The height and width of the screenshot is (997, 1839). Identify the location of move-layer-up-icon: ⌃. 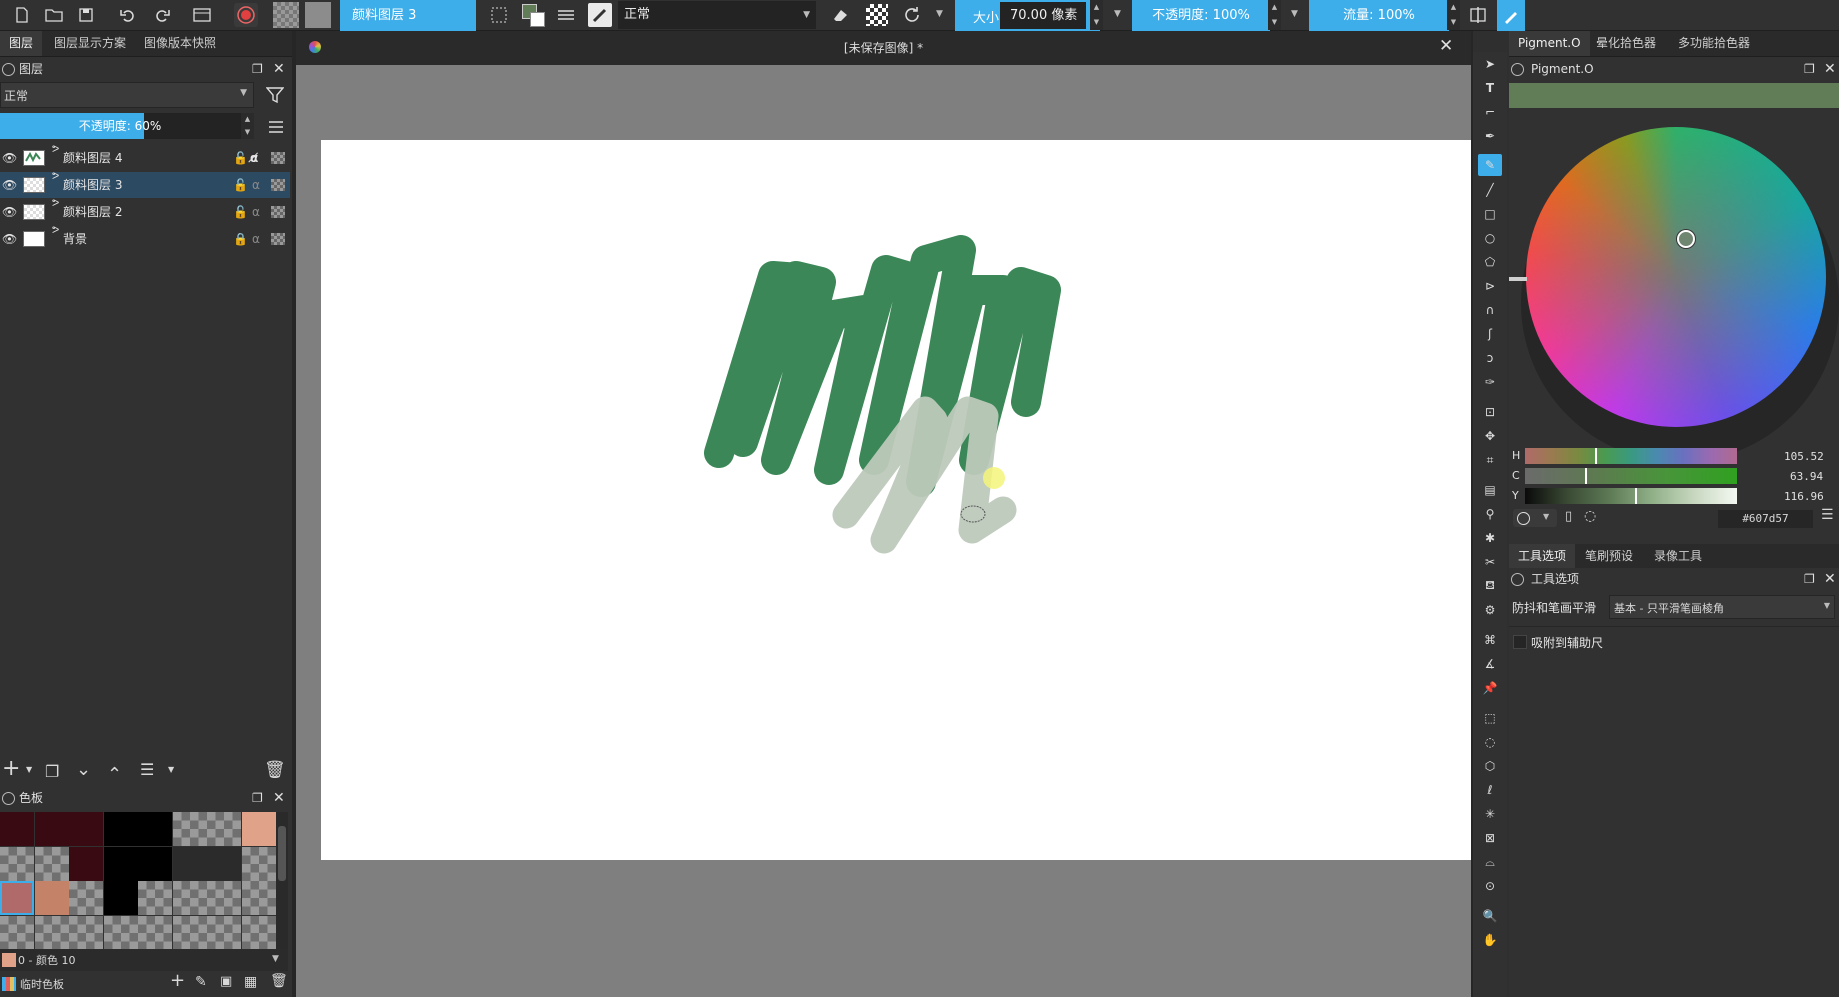
(114, 774).